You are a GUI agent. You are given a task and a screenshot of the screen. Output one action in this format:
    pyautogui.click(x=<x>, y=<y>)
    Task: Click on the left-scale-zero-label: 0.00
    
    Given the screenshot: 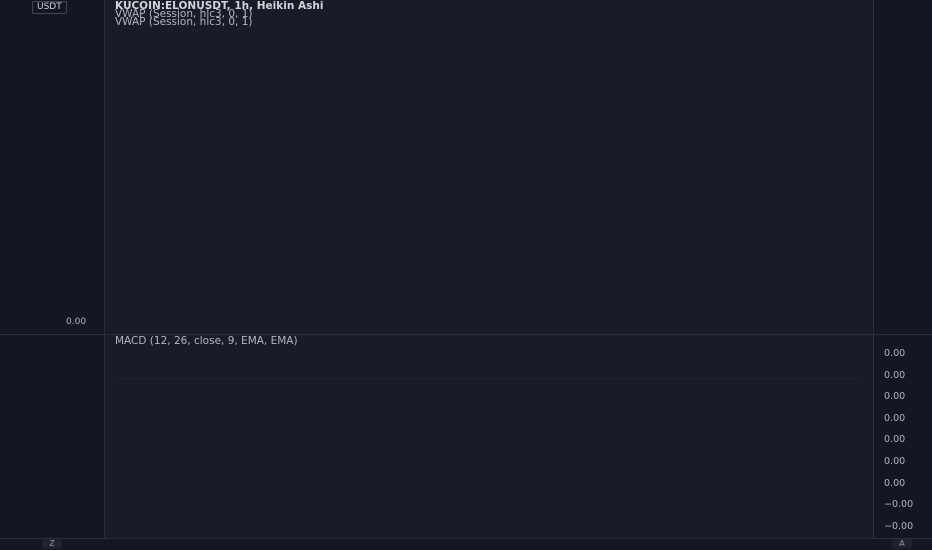 What is the action you would take?
    pyautogui.click(x=76, y=322)
    